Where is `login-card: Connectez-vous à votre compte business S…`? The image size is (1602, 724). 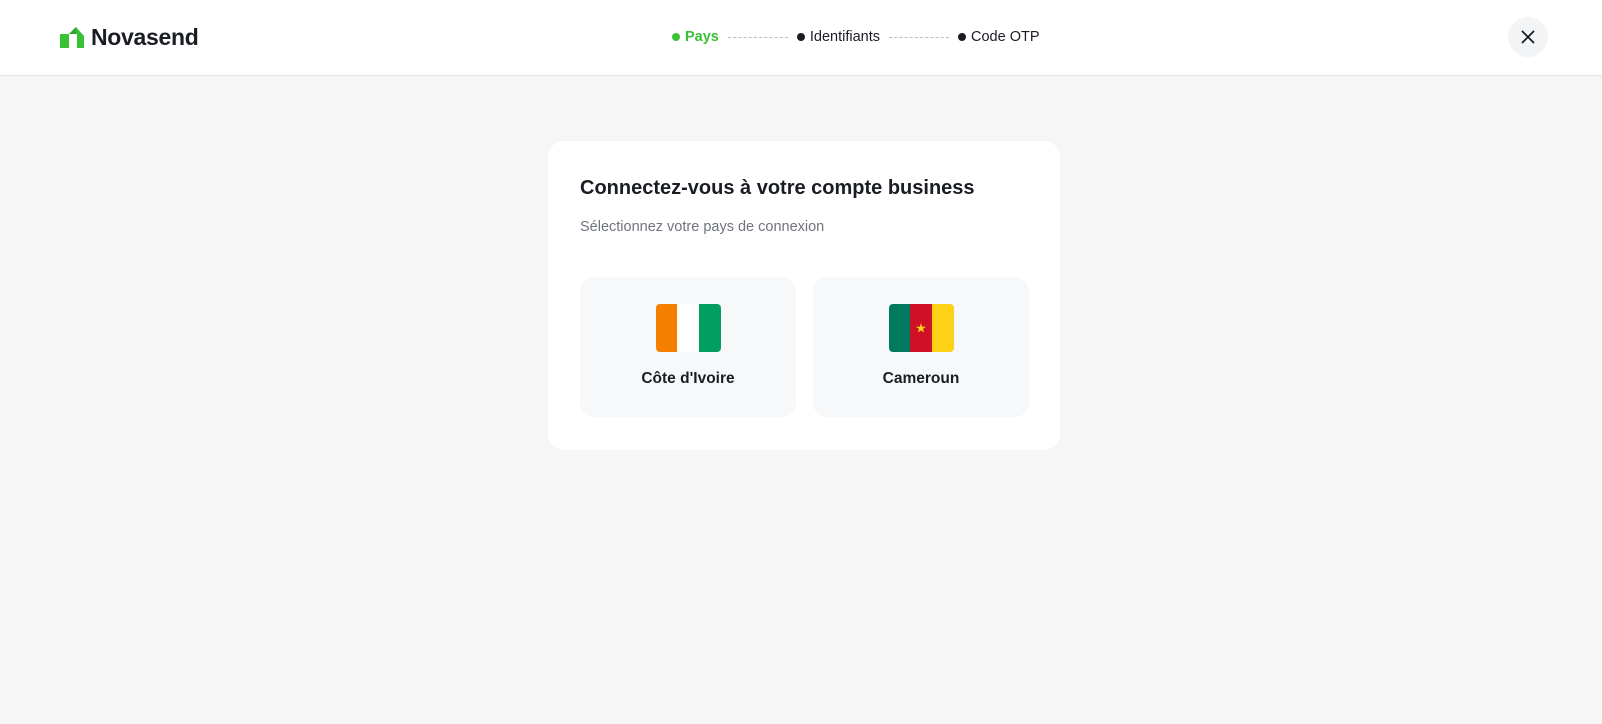
login-card: Connectez-vous à votre compte business S… is located at coordinates (804, 295).